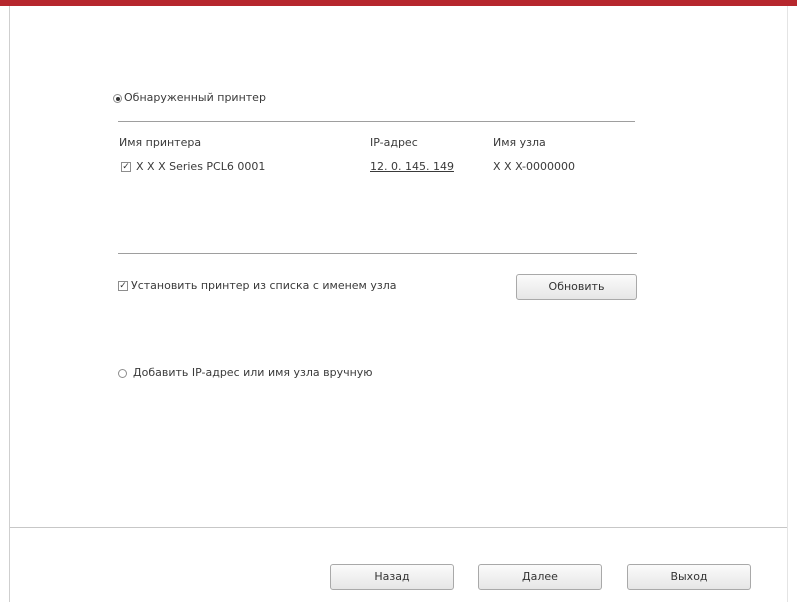 The height and width of the screenshot is (602, 797). I want to click on install-by-hostname-checkbox: ✓, so click(123, 286).